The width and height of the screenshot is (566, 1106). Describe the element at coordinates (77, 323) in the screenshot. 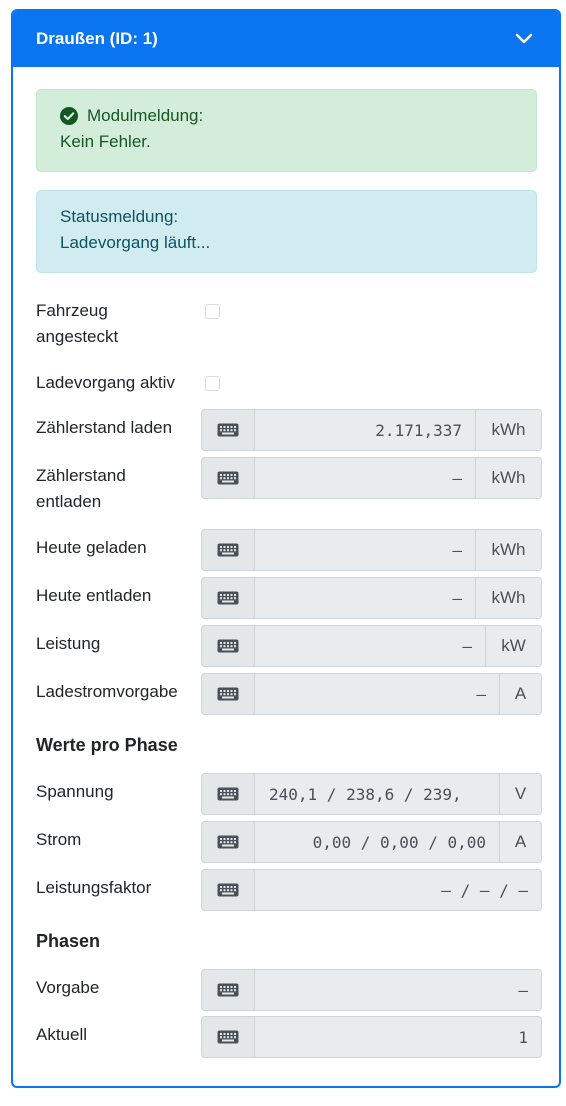

I see `plugged-label: Fahrzeug angesteckt` at that location.